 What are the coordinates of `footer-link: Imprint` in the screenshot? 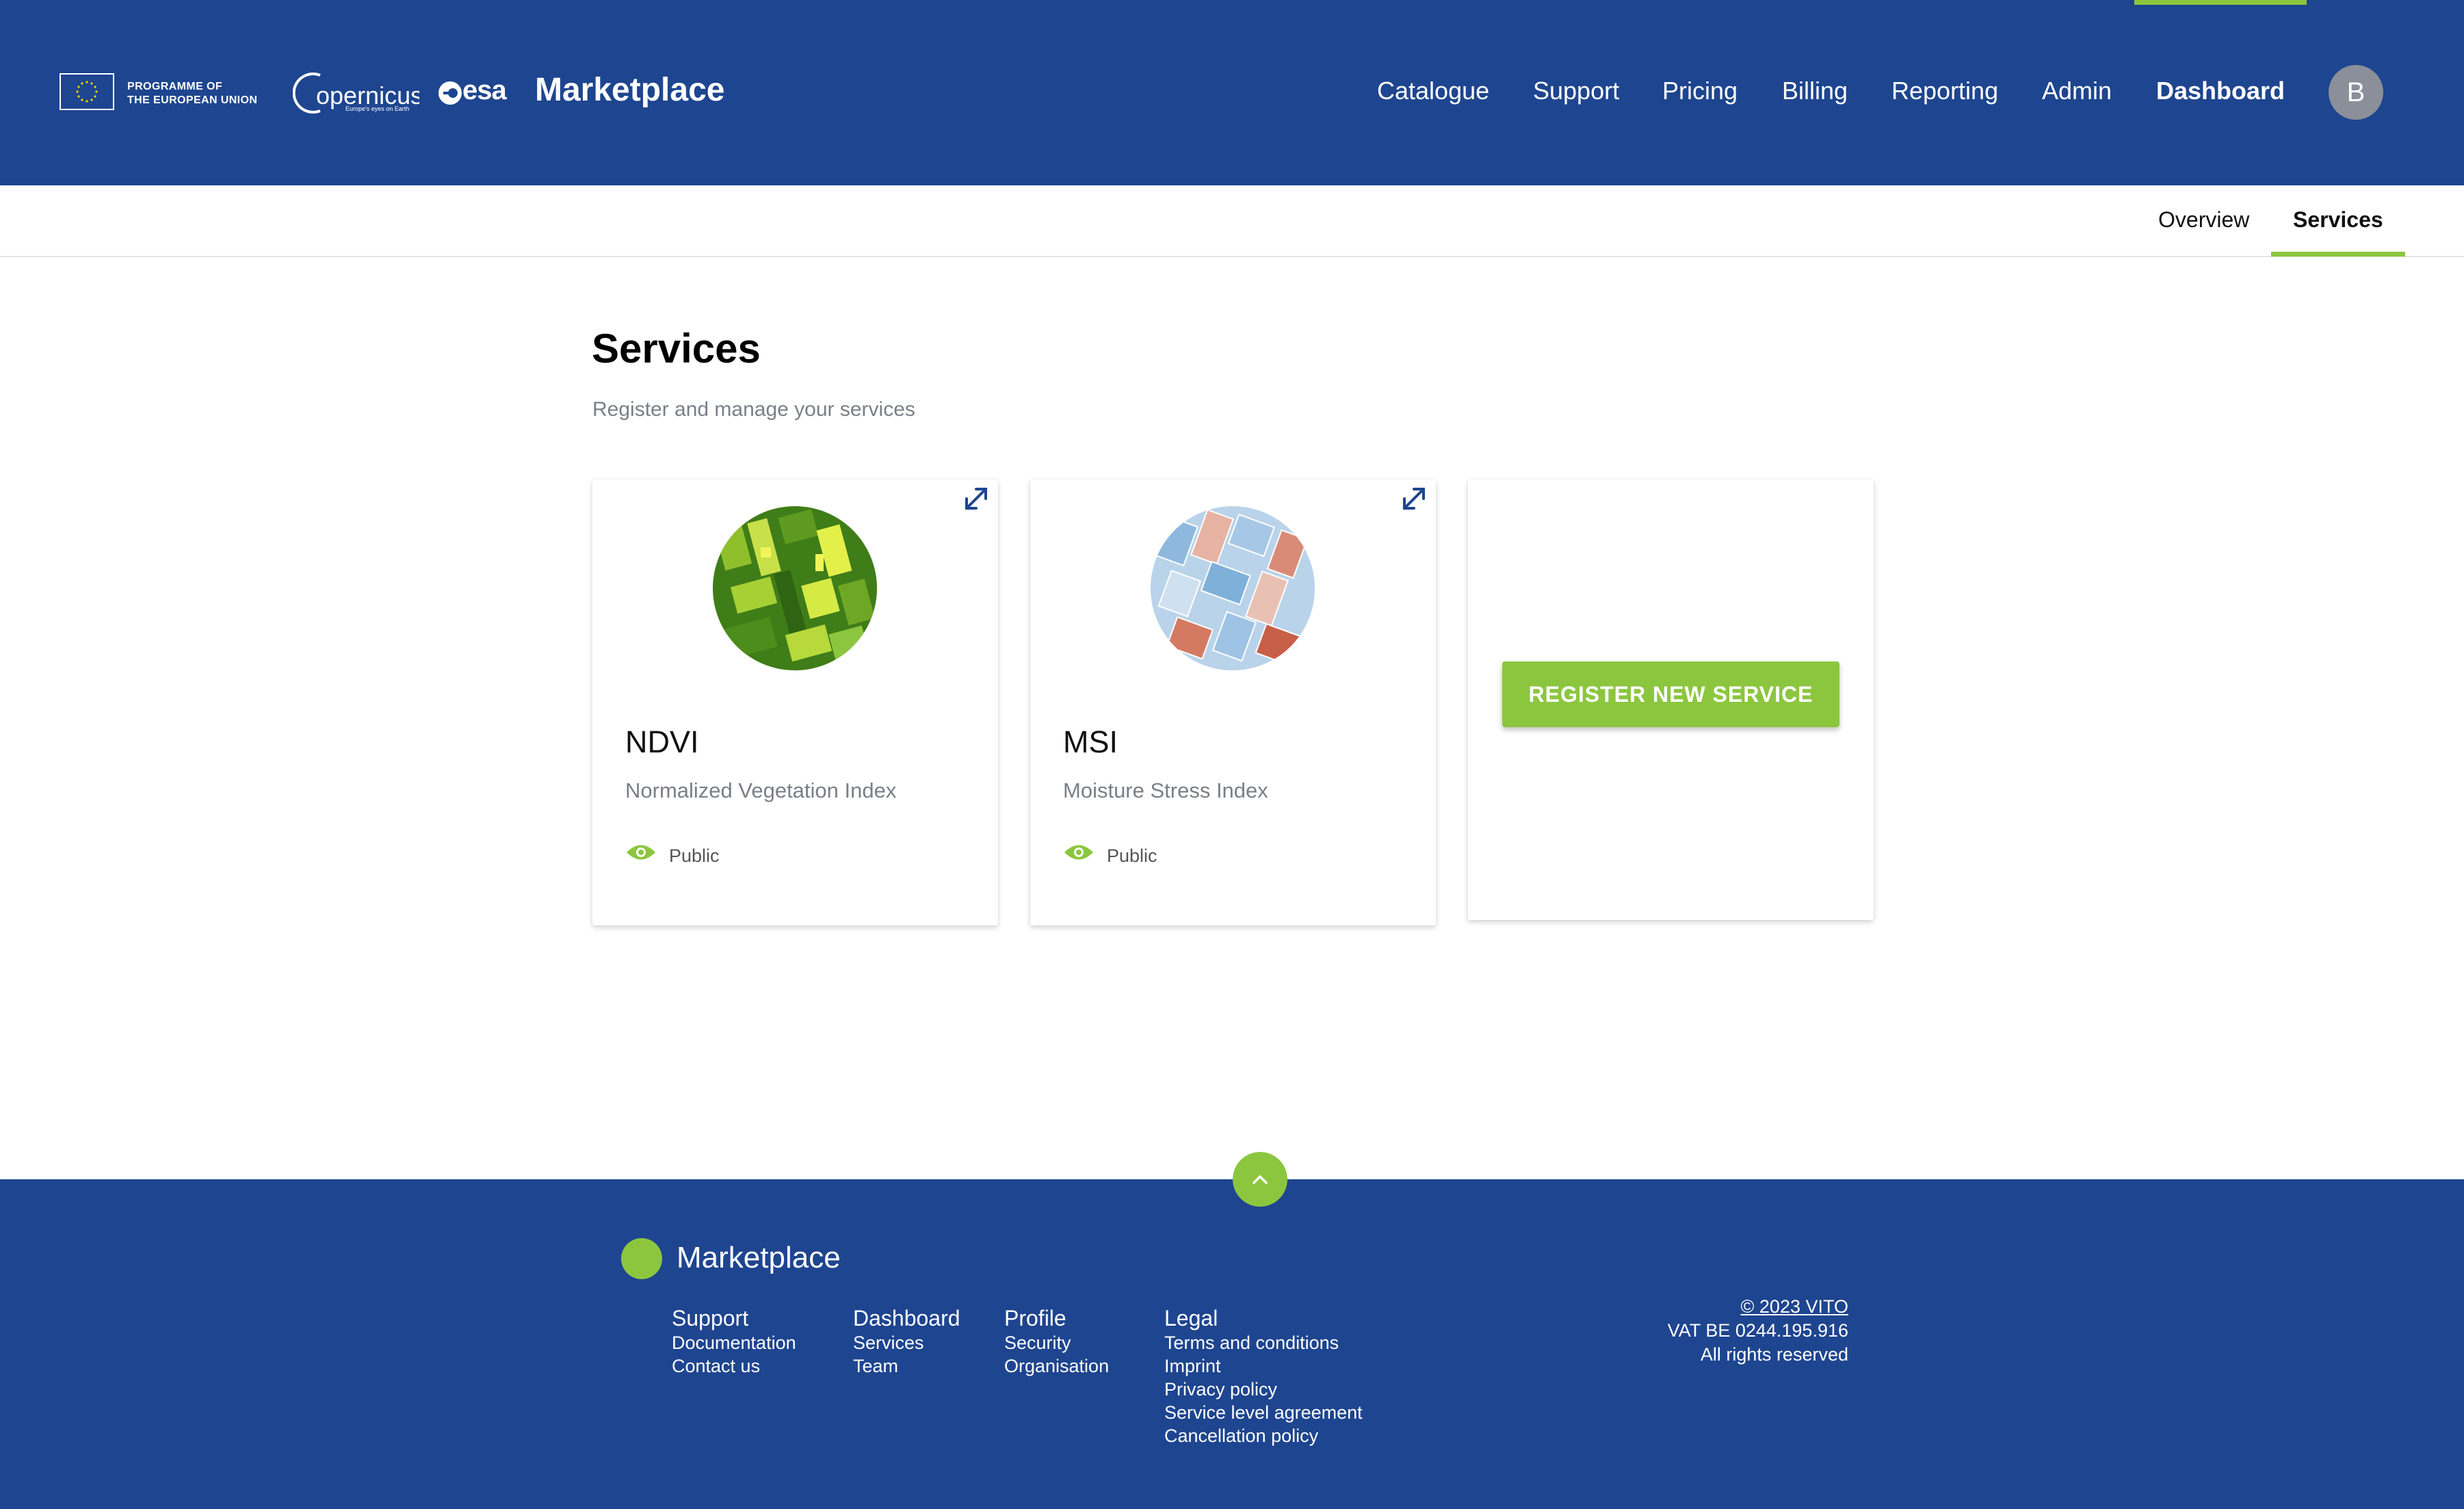 It's located at (1263, 1366).